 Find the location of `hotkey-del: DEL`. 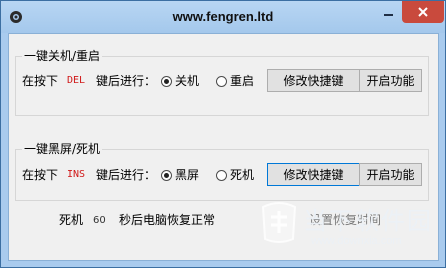

hotkey-del: DEL is located at coordinates (76, 80).